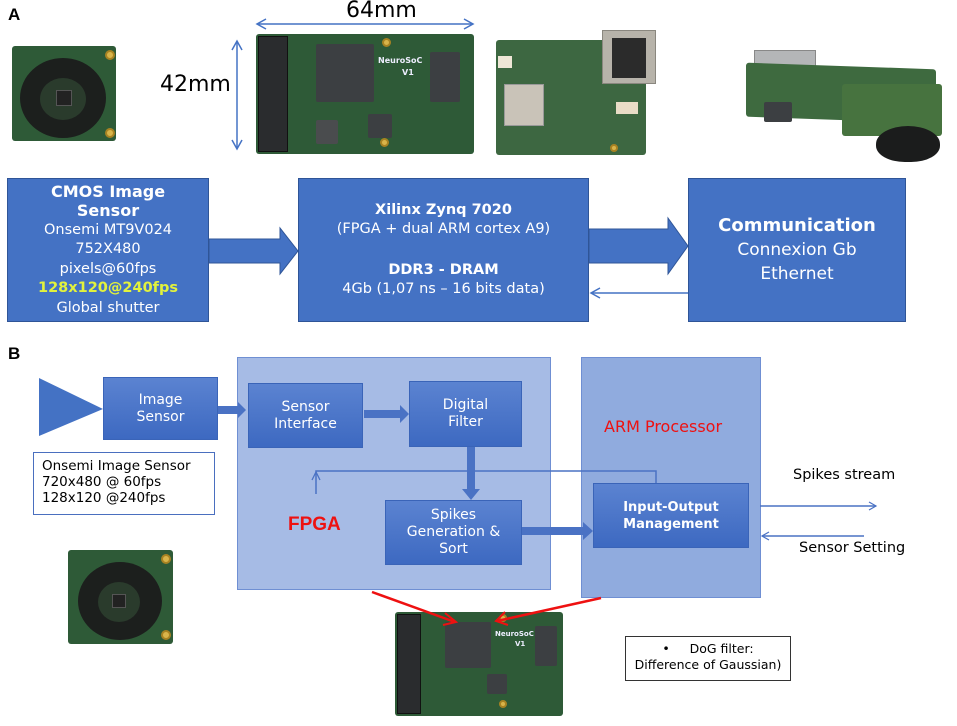 Image resolution: width=957 pixels, height=726 pixels. Describe the element at coordinates (415, 608) in the screenshot. I see `fpga-to-chip-red-arrow` at that location.